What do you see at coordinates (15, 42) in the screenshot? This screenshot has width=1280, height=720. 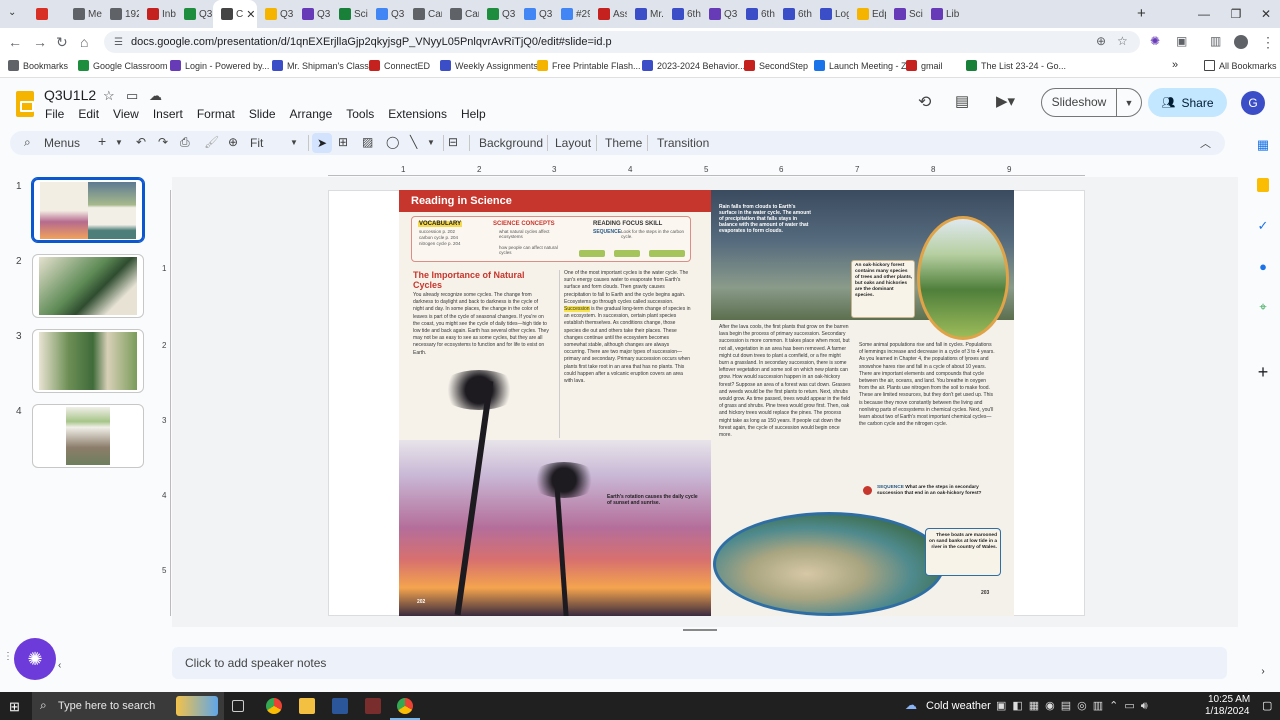 I see `back-icon: ←` at bounding box center [15, 42].